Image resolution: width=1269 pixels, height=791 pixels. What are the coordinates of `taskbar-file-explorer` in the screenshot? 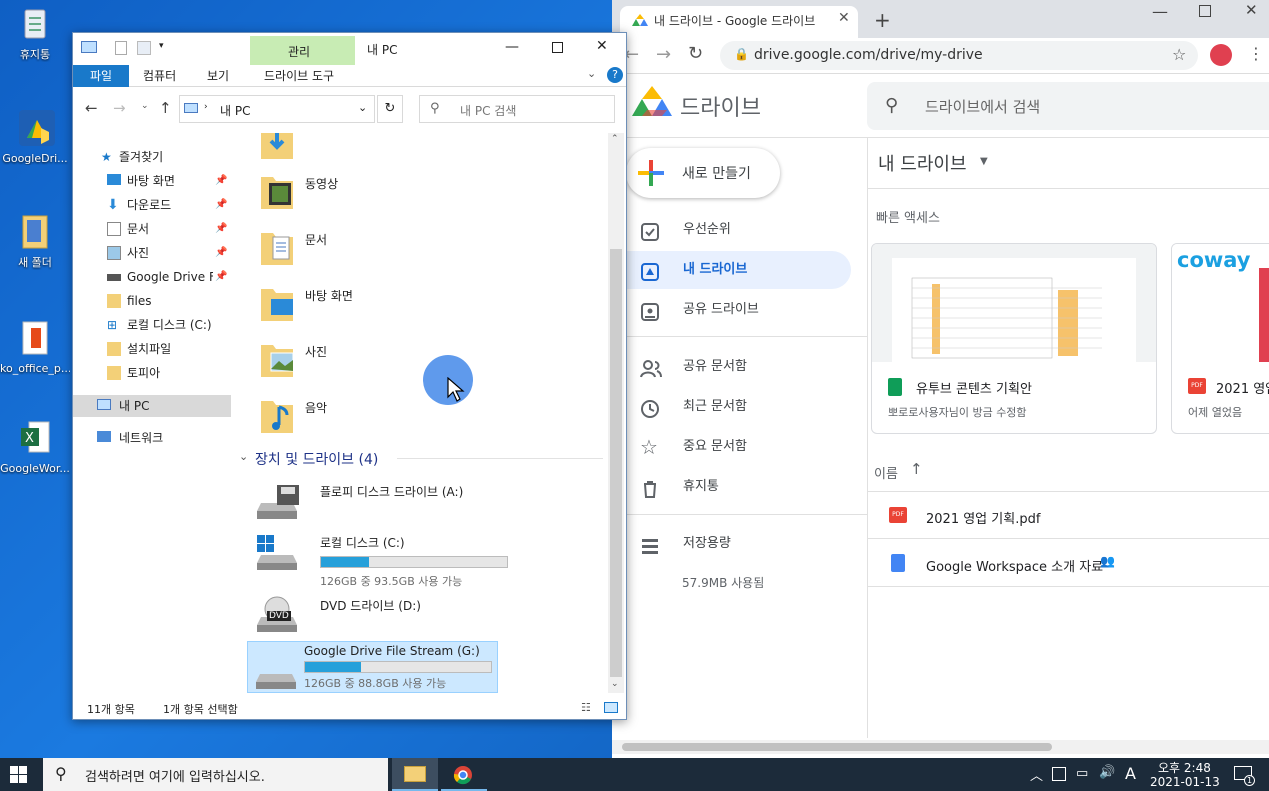 It's located at (415, 774).